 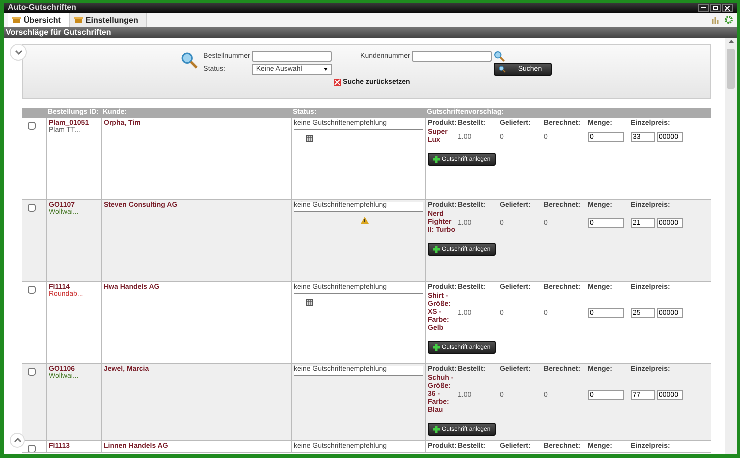 I want to click on tab: Einstellungen, so click(x=109, y=20).